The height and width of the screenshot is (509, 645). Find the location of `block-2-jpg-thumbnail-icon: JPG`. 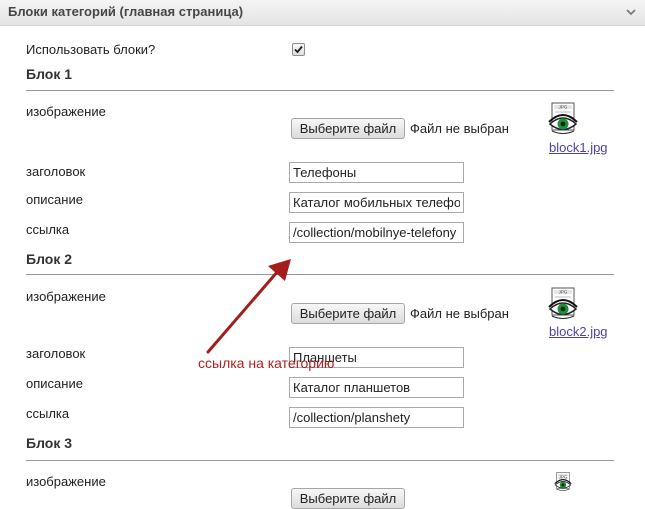

block-2-jpg-thumbnail-icon: JPG is located at coordinates (563, 304).